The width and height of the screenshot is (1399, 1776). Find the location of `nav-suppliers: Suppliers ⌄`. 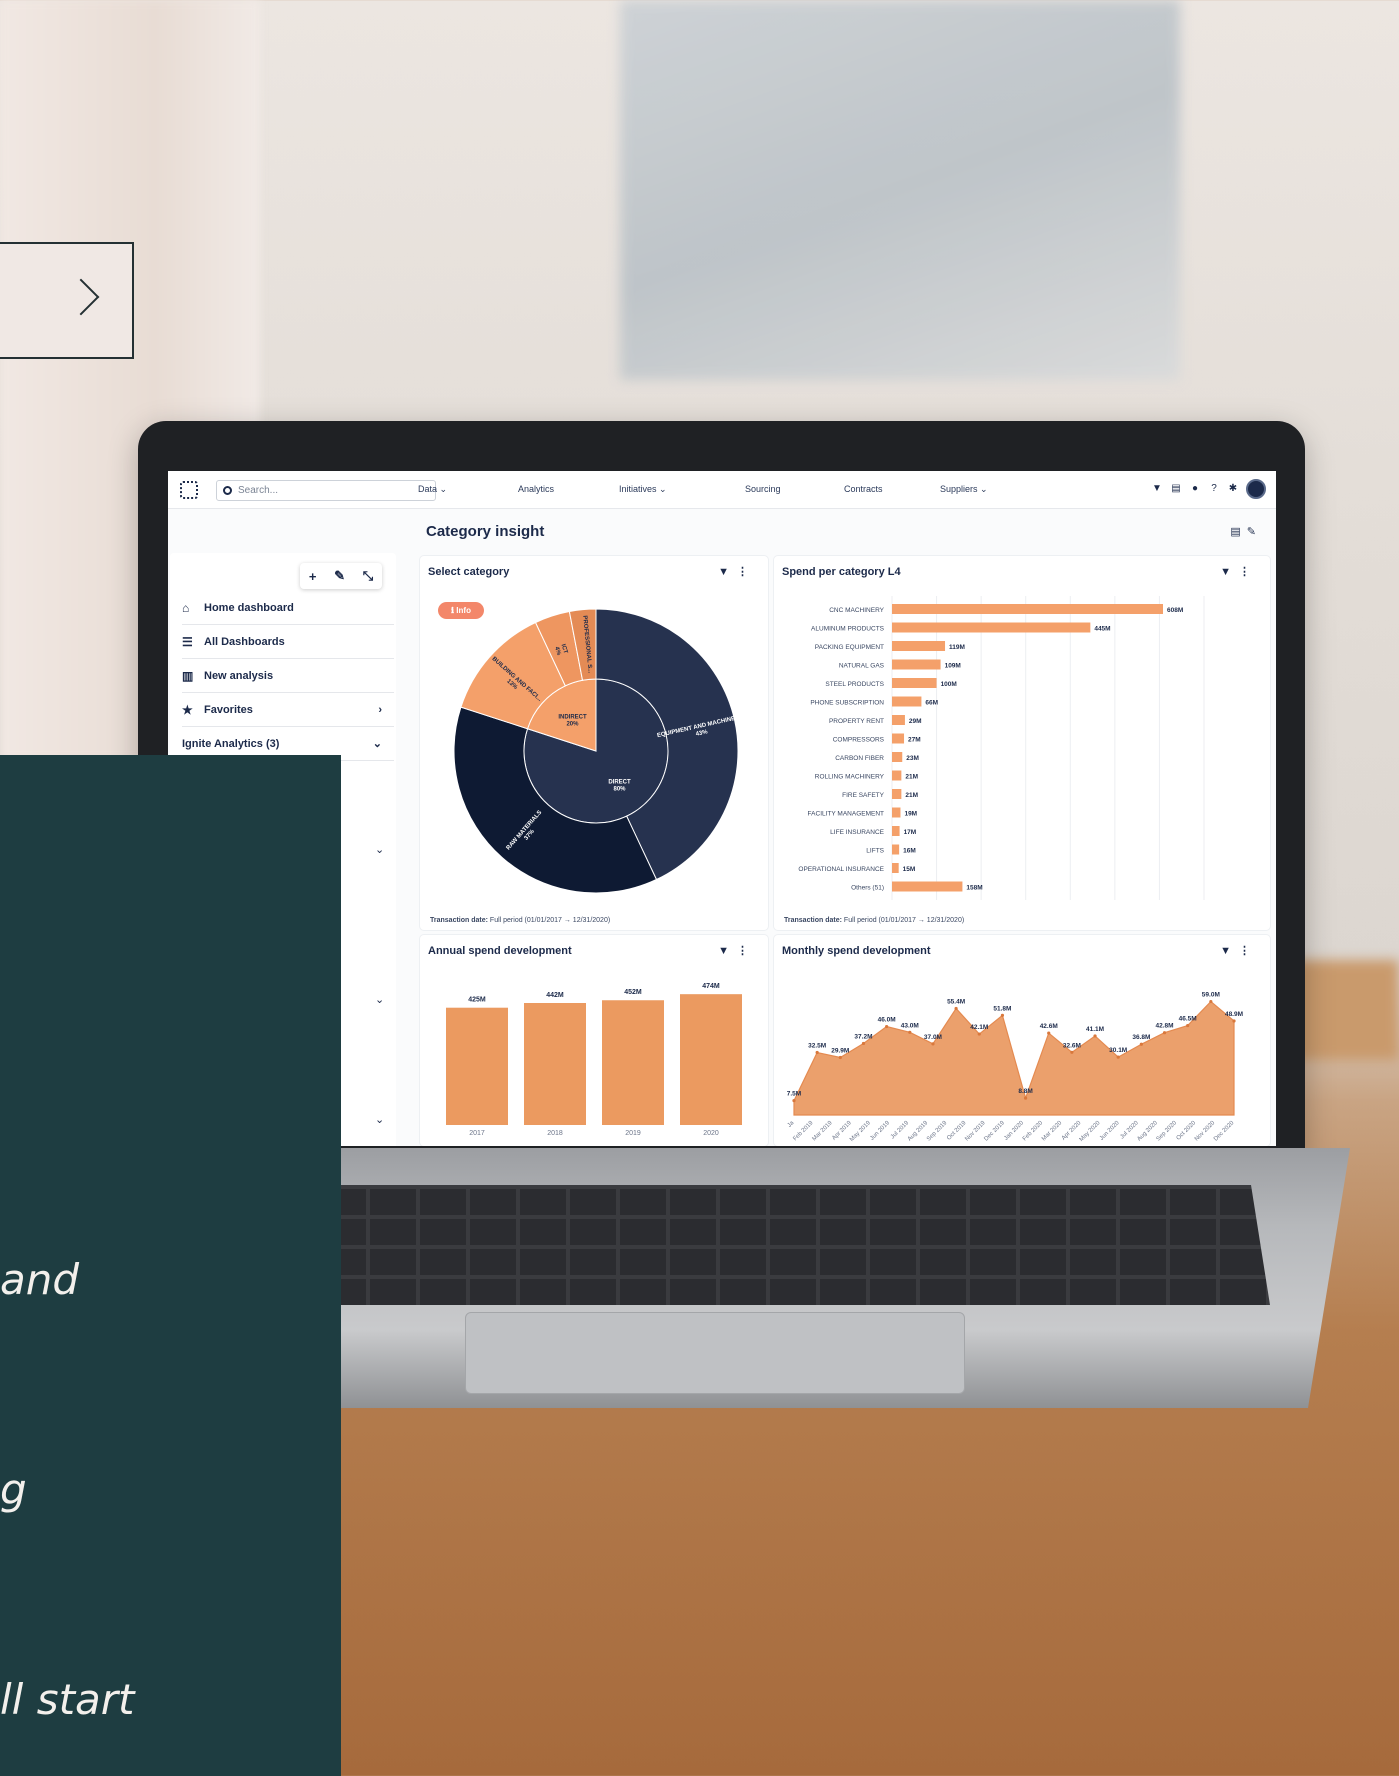

nav-suppliers: Suppliers ⌄ is located at coordinates (964, 489).